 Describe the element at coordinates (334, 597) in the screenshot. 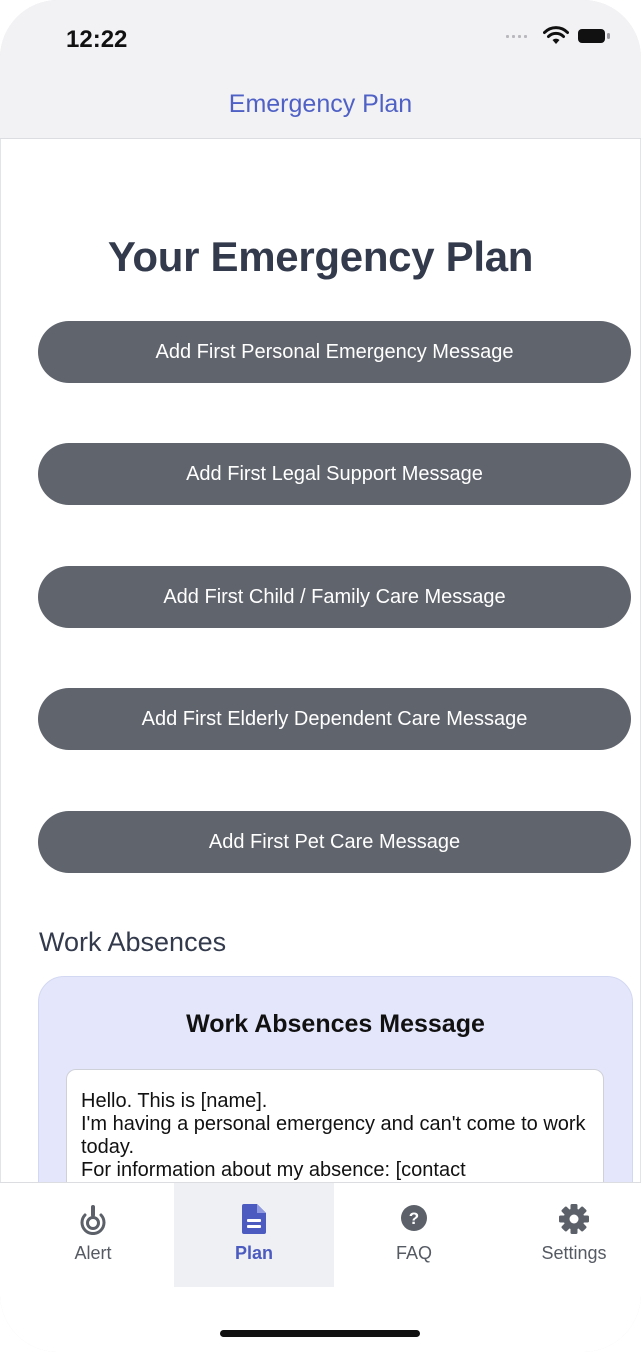

I see `add-child-family-care-message-button: Add First Child / Family Care Message` at that location.